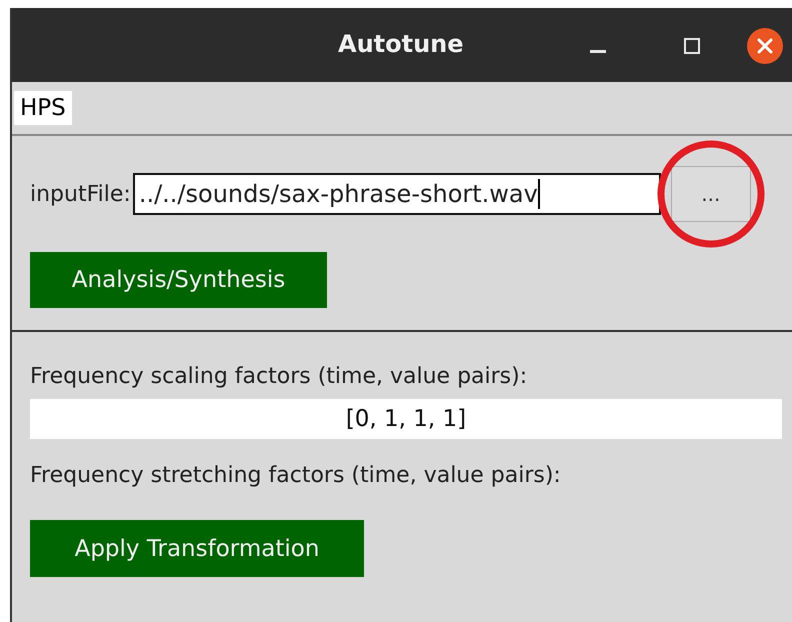 This screenshot has height=622, width=792. What do you see at coordinates (406, 419) in the screenshot?
I see `scaling-factors-field: [0, 1, 1, 1]` at bounding box center [406, 419].